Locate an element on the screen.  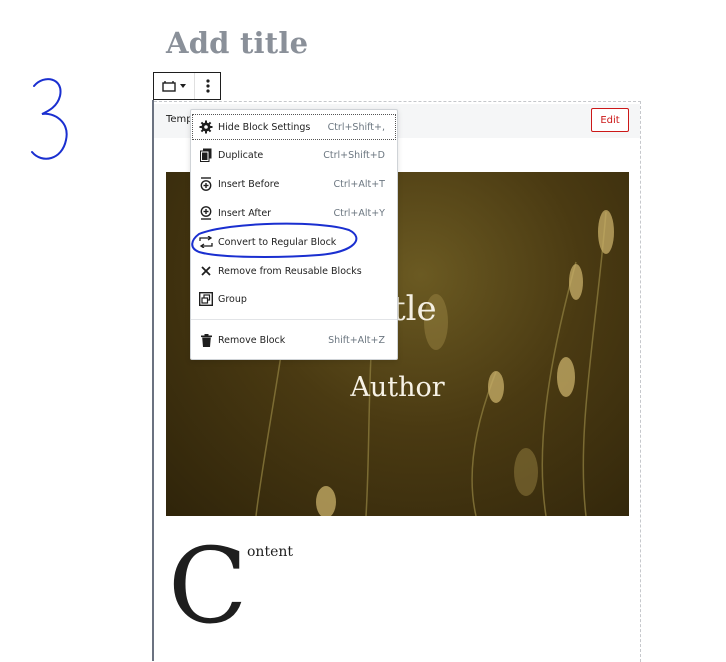
convert-icon is located at coordinates (206, 242).